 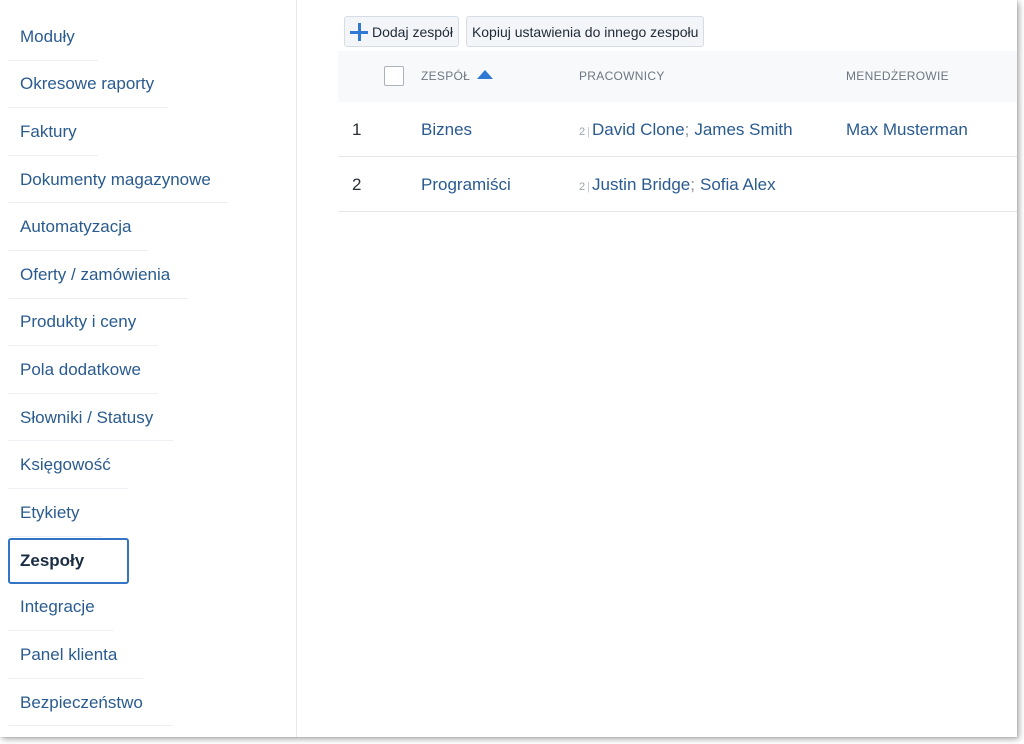 I want to click on column-header-workers: PRACOWNICY, so click(x=622, y=76).